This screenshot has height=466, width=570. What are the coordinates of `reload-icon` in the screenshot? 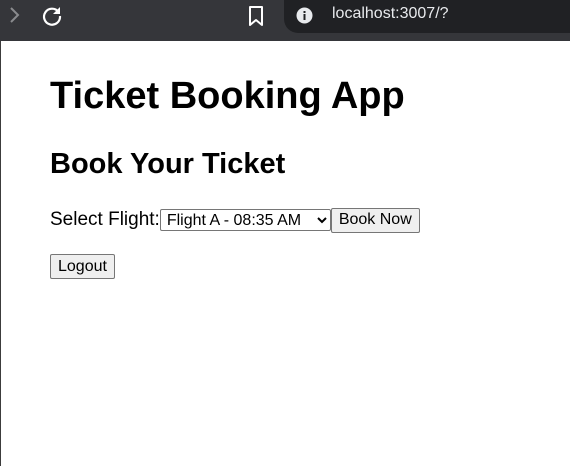 It's located at (52, 16).